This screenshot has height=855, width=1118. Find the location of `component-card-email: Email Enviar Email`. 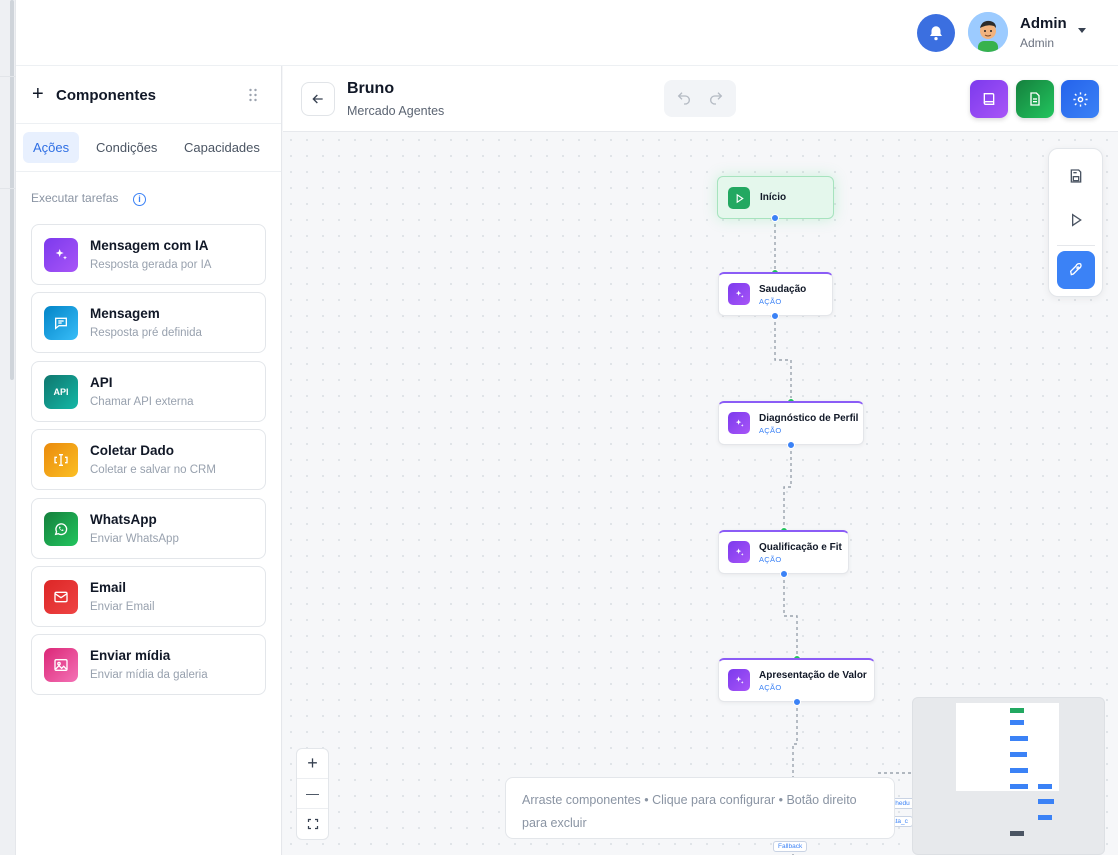

component-card-email: Email Enviar Email is located at coordinates (148, 596).